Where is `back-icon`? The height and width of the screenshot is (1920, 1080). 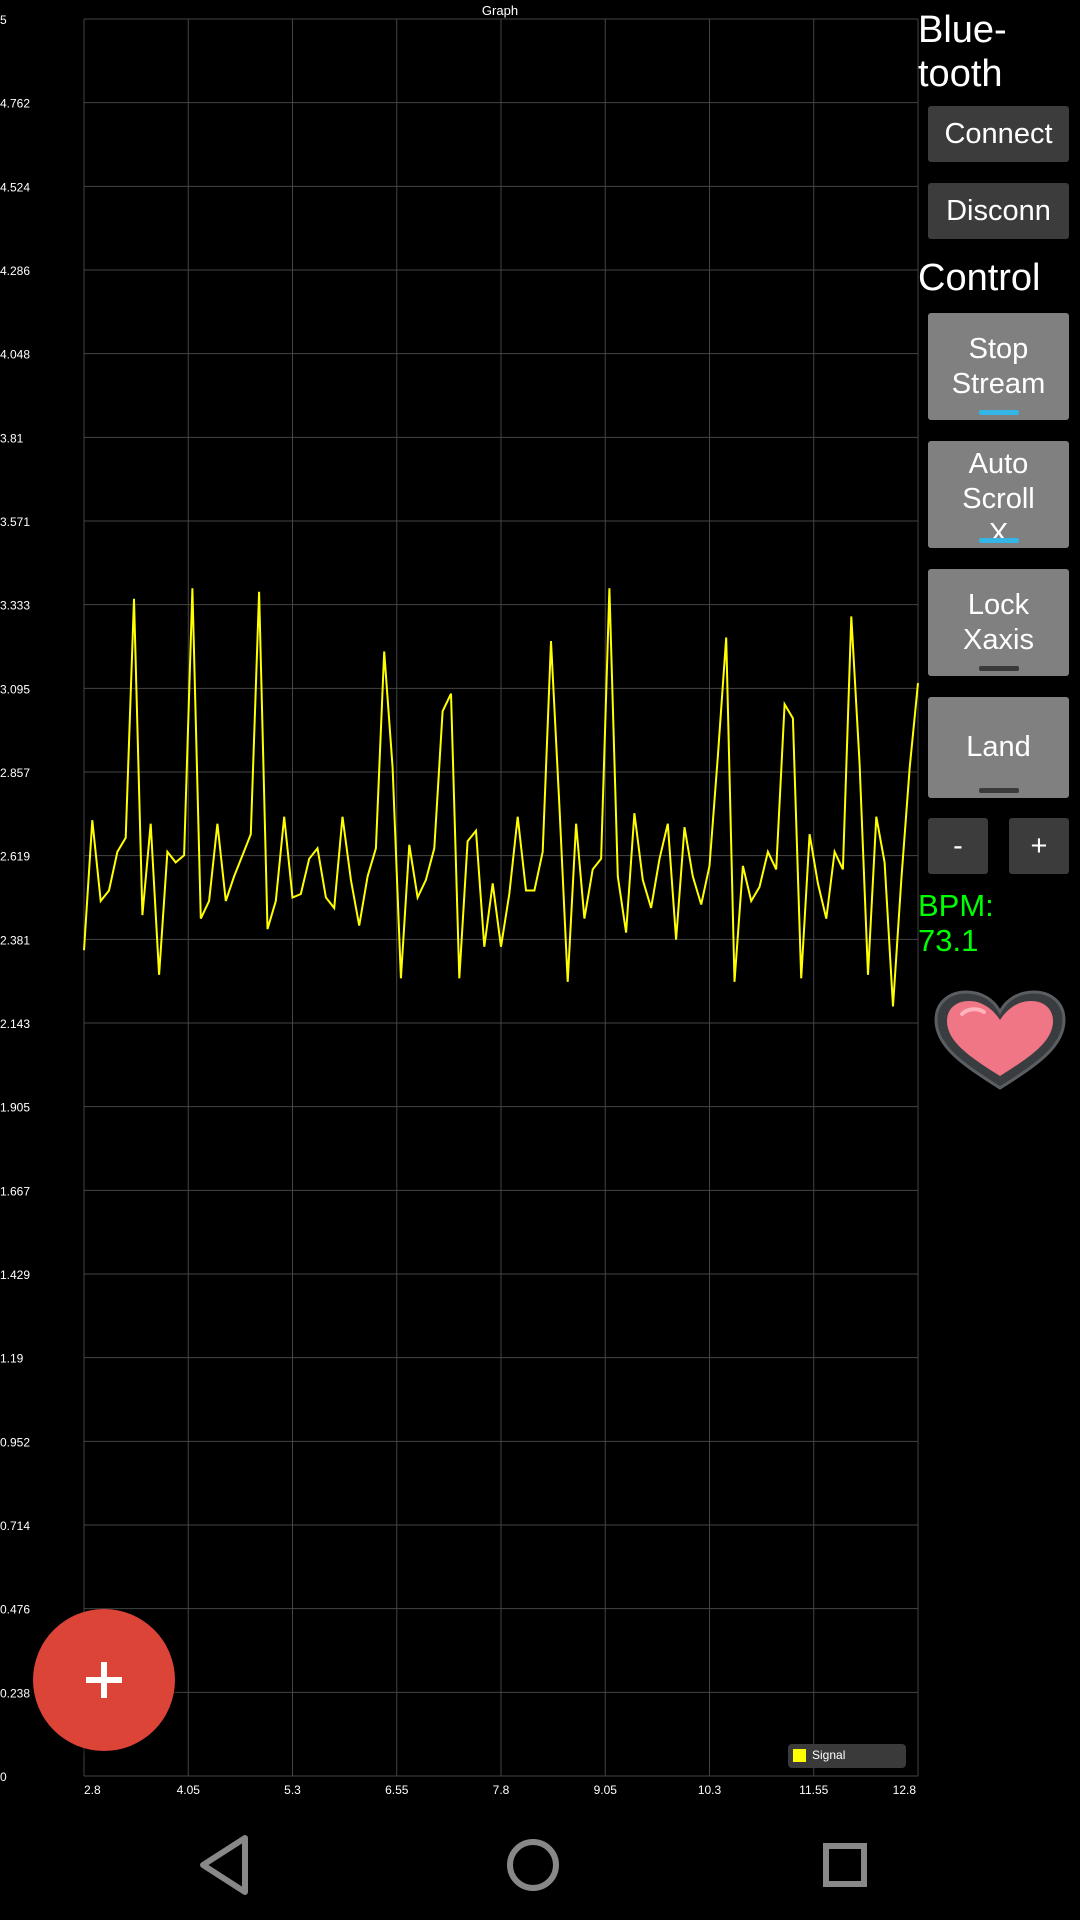
back-icon is located at coordinates (225, 1865).